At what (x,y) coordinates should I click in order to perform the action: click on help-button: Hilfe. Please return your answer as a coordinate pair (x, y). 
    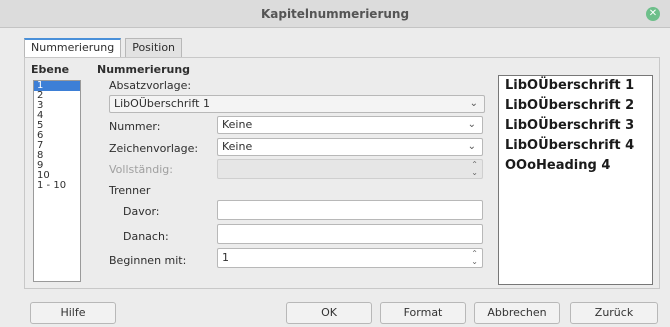
    Looking at the image, I should click on (73, 313).